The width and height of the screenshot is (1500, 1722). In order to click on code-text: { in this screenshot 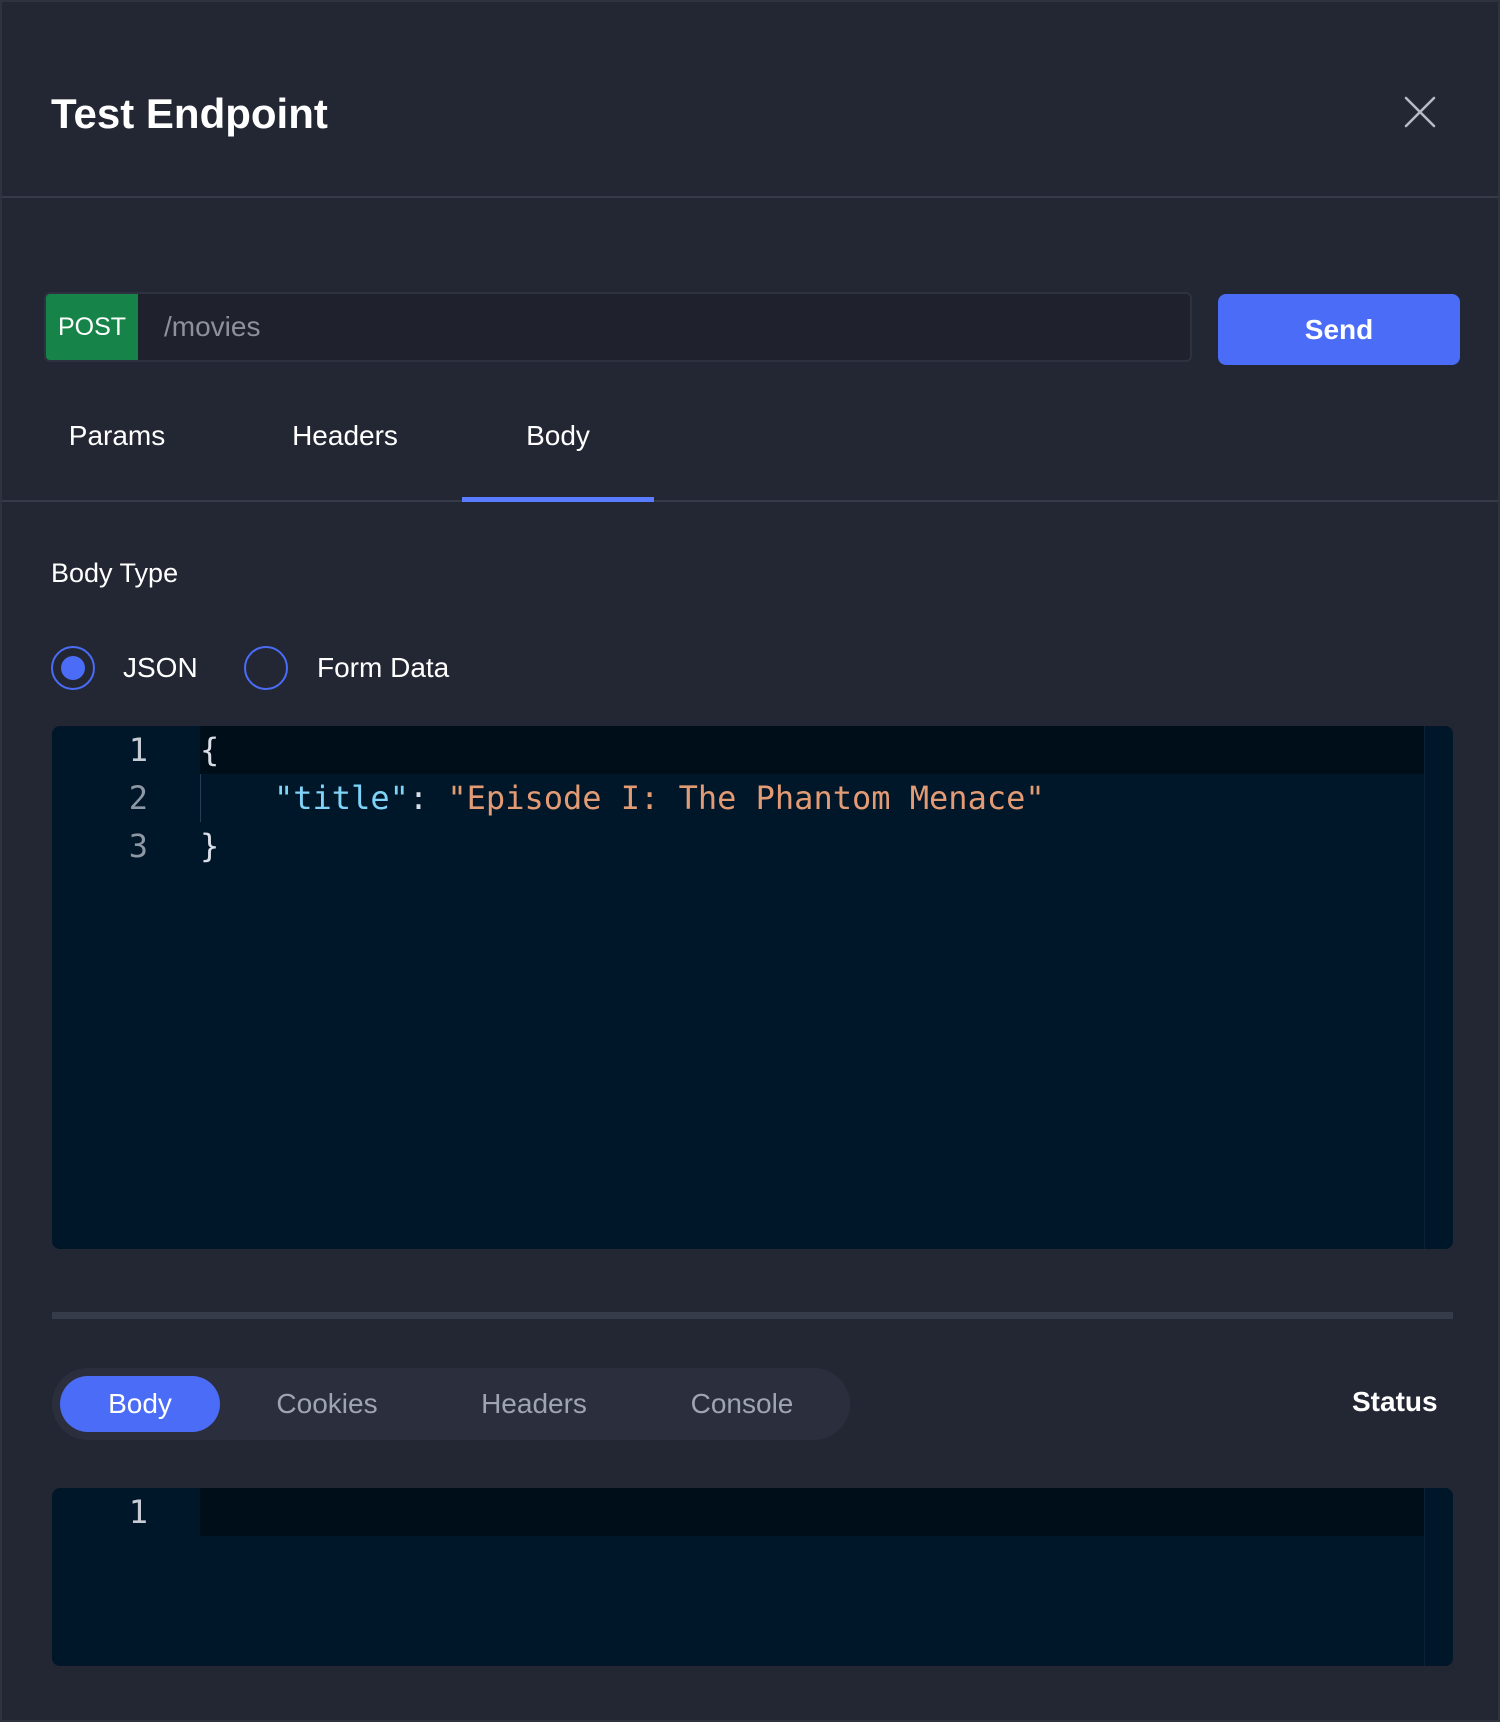, I will do `click(210, 750)`.